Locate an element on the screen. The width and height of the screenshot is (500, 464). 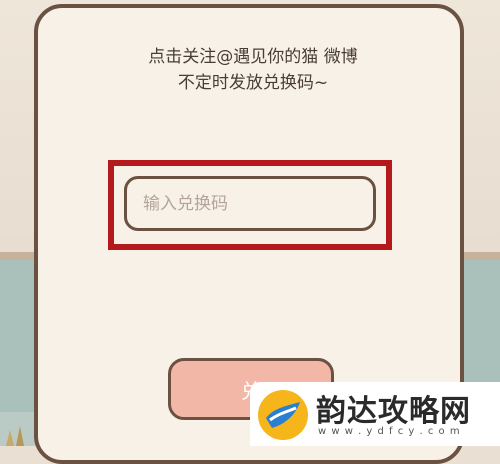
site-watermark: 韵达攻略网 w w w . y d f c y . c o m is located at coordinates (375, 414).